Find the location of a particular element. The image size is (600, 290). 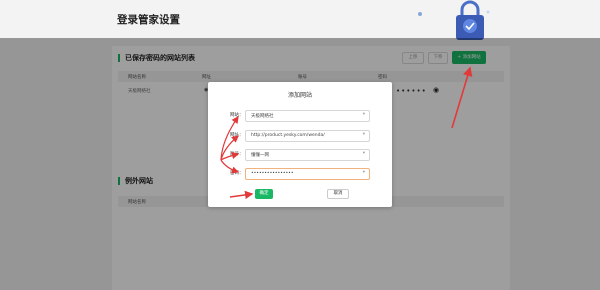

site-name-field: 天极网络社 ▾ is located at coordinates (307, 116).